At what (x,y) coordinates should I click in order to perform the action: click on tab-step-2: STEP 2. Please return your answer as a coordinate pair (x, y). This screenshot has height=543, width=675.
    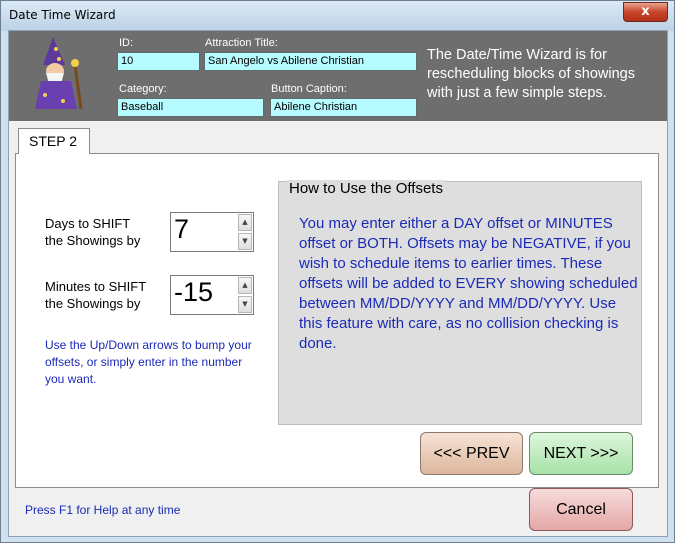
    Looking at the image, I should click on (54, 141).